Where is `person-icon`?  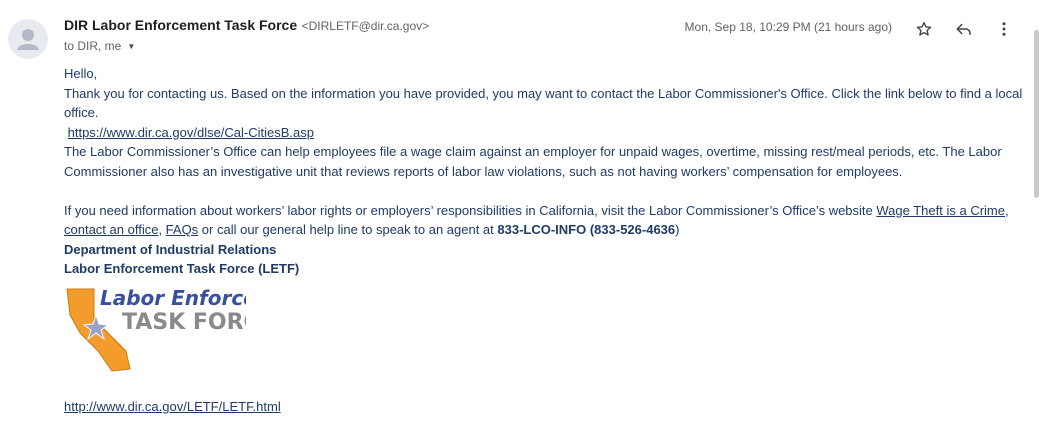
person-icon is located at coordinates (28, 39).